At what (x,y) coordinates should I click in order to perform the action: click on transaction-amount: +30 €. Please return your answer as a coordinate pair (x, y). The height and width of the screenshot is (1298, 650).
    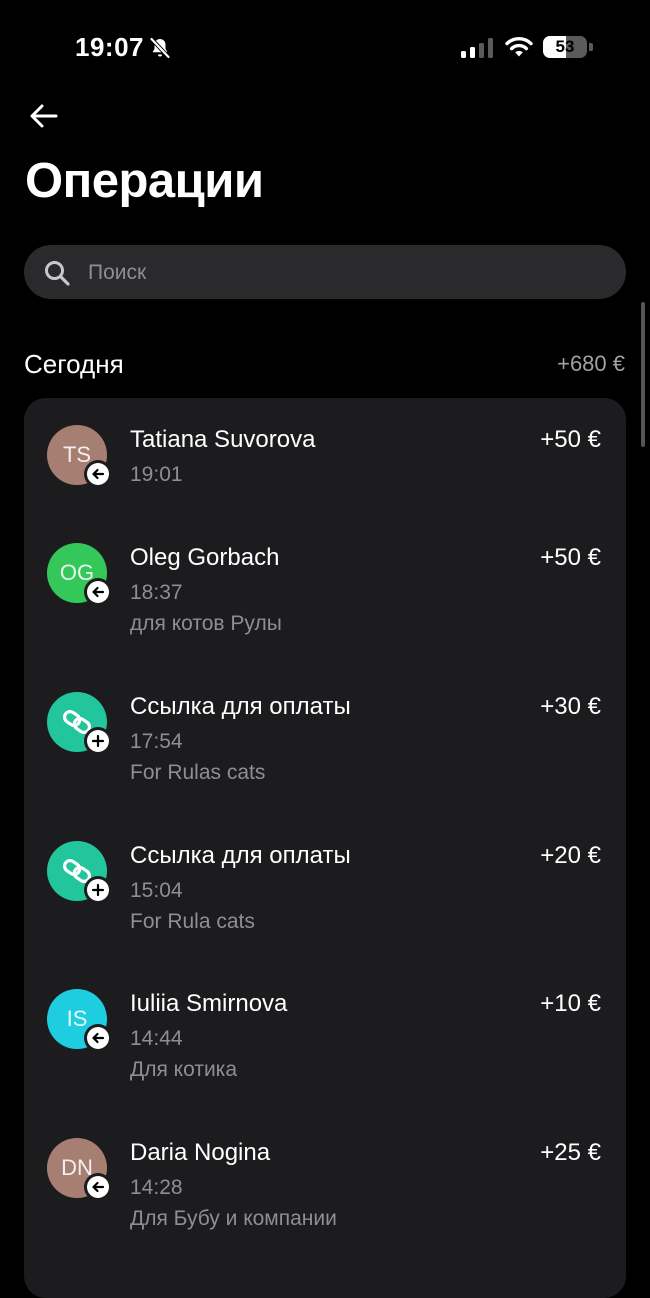
    Looking at the image, I should click on (570, 706).